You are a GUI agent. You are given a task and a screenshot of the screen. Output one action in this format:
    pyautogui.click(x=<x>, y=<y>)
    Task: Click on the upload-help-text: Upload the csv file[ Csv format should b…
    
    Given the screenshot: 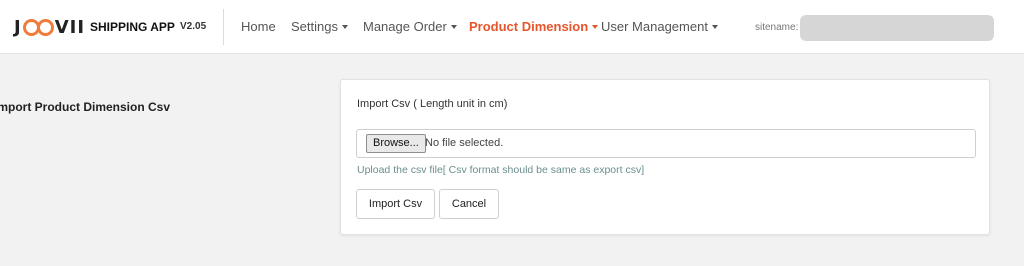 What is the action you would take?
    pyautogui.click(x=501, y=170)
    